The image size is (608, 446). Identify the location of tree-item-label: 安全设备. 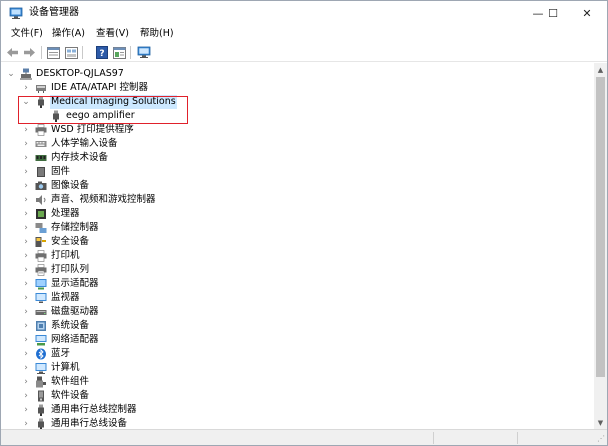
(70, 241).